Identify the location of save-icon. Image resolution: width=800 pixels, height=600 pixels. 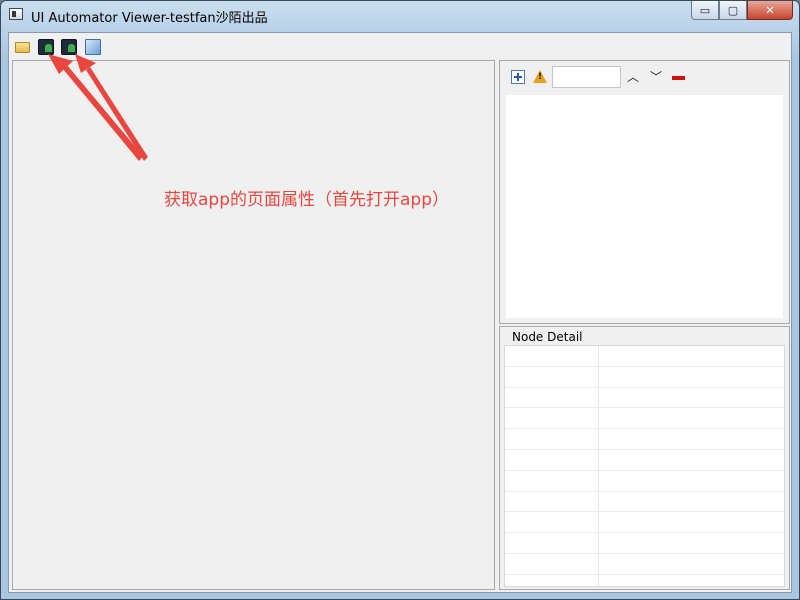
(93, 47).